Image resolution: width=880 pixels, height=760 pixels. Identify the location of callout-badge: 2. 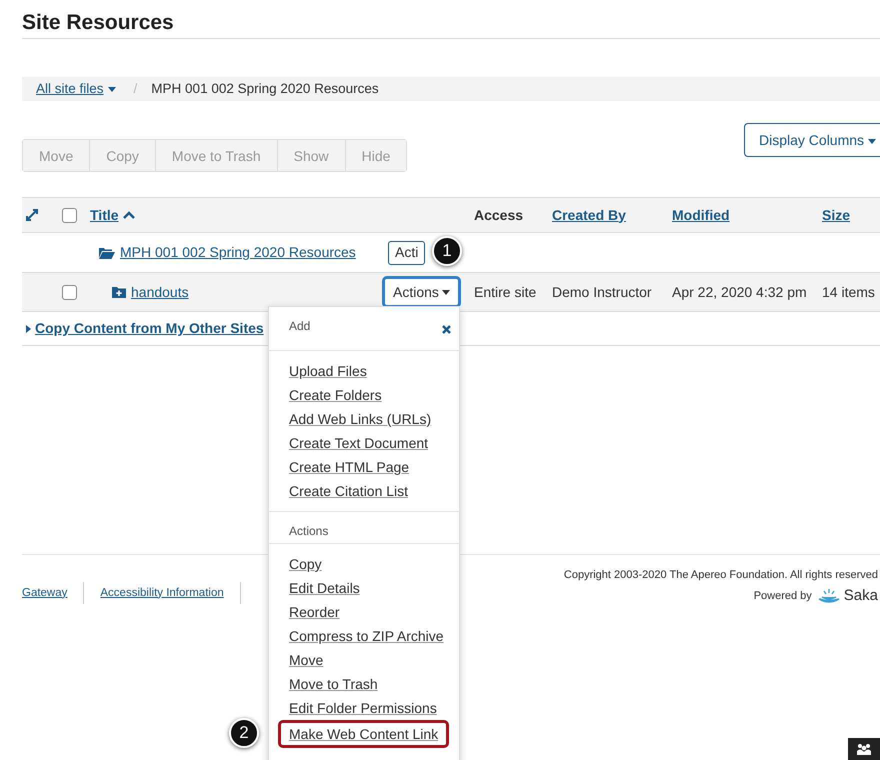
(244, 733).